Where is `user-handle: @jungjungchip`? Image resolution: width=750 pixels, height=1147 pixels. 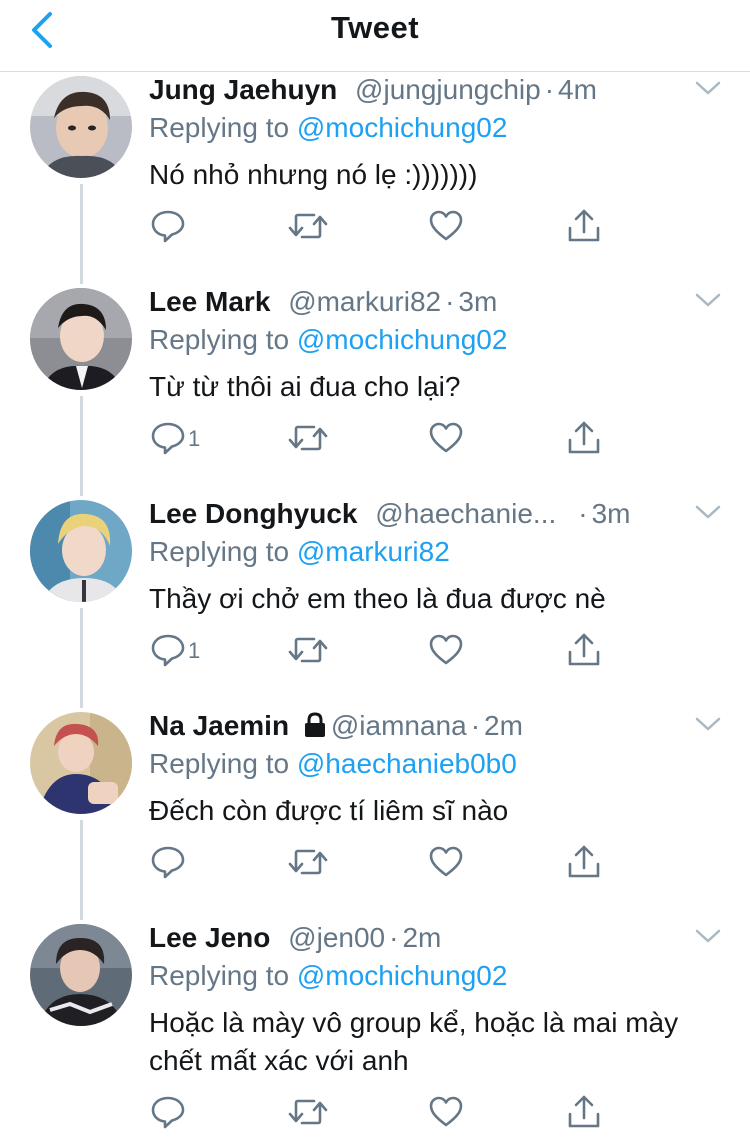 user-handle: @jungjungchip is located at coordinates (448, 89).